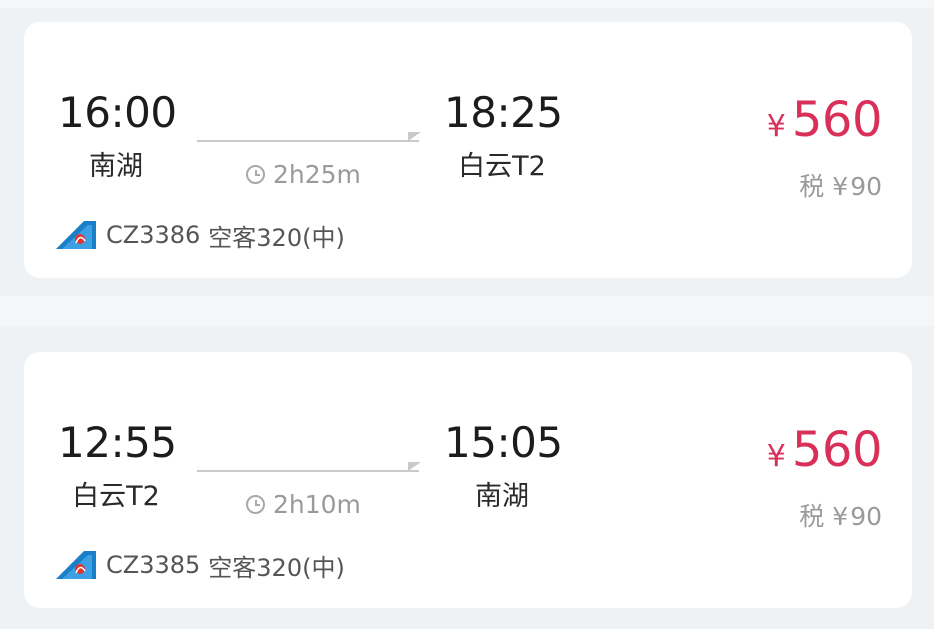  What do you see at coordinates (153, 565) in the screenshot?
I see `flight-number: CZ3385` at bounding box center [153, 565].